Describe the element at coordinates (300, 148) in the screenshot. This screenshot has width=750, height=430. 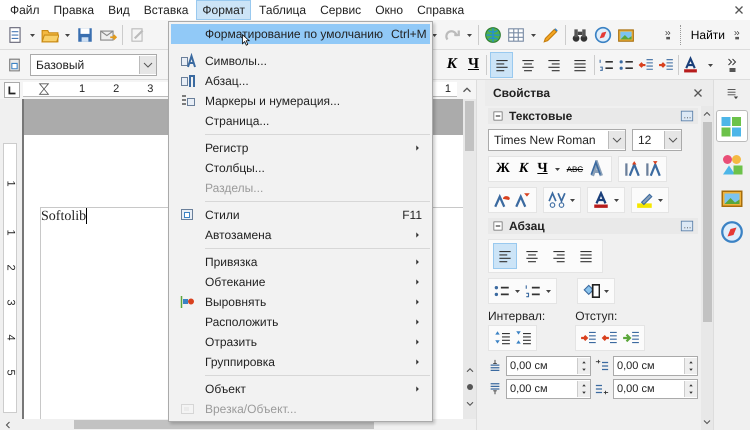
I see `menu-item: Регистр` at that location.